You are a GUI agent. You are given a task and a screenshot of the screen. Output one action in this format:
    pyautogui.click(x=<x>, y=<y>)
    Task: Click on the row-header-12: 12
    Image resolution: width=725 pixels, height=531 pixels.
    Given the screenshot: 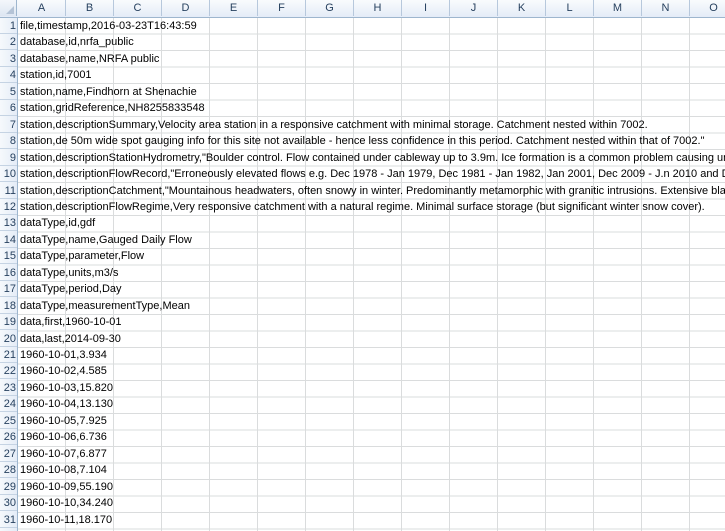 What is the action you would take?
    pyautogui.click(x=8, y=207)
    